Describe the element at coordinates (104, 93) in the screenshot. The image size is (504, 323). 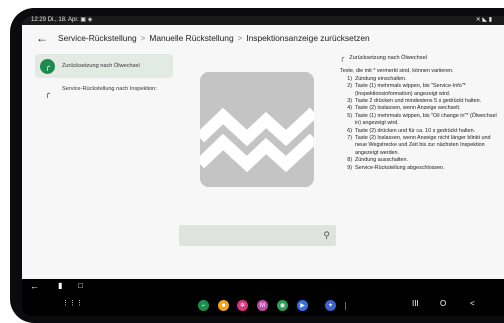
I see `nav-item-inspektion: ╭ Service-Rückstellung nach Inspektion:` at that location.